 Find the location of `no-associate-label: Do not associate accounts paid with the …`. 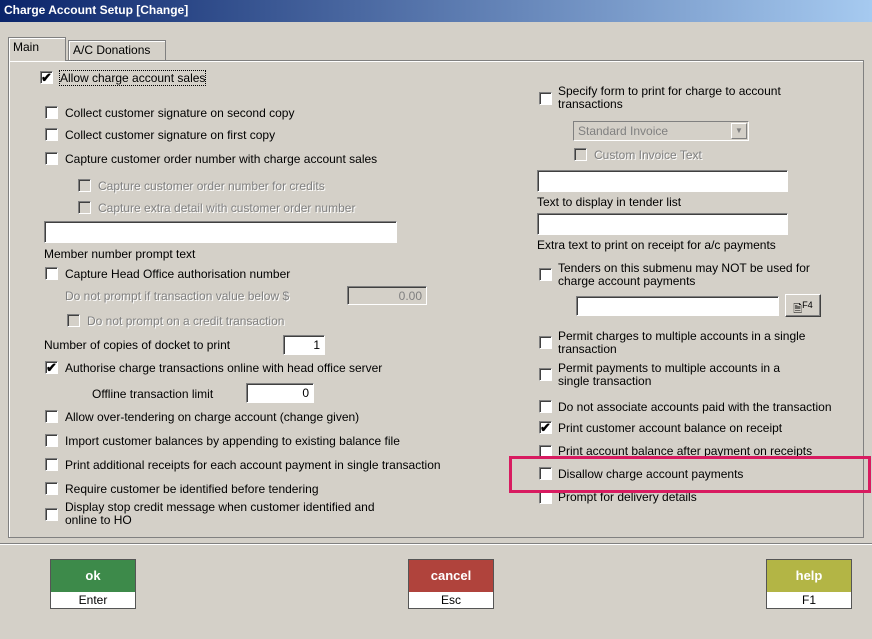

no-associate-label: Do not associate accounts paid with the … is located at coordinates (695, 407).